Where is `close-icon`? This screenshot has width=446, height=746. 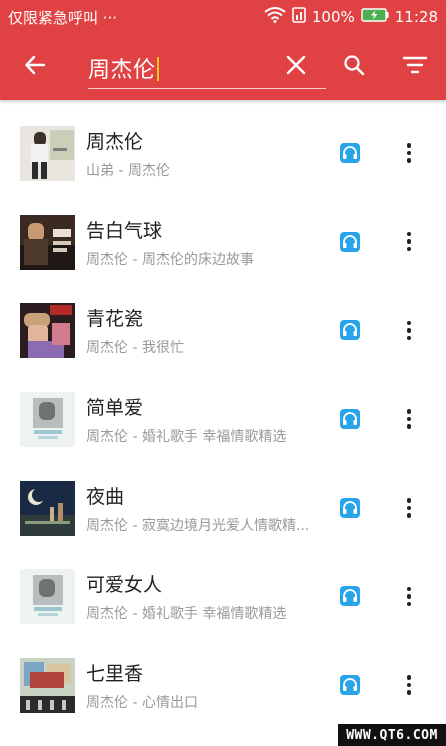 close-icon is located at coordinates (296, 67).